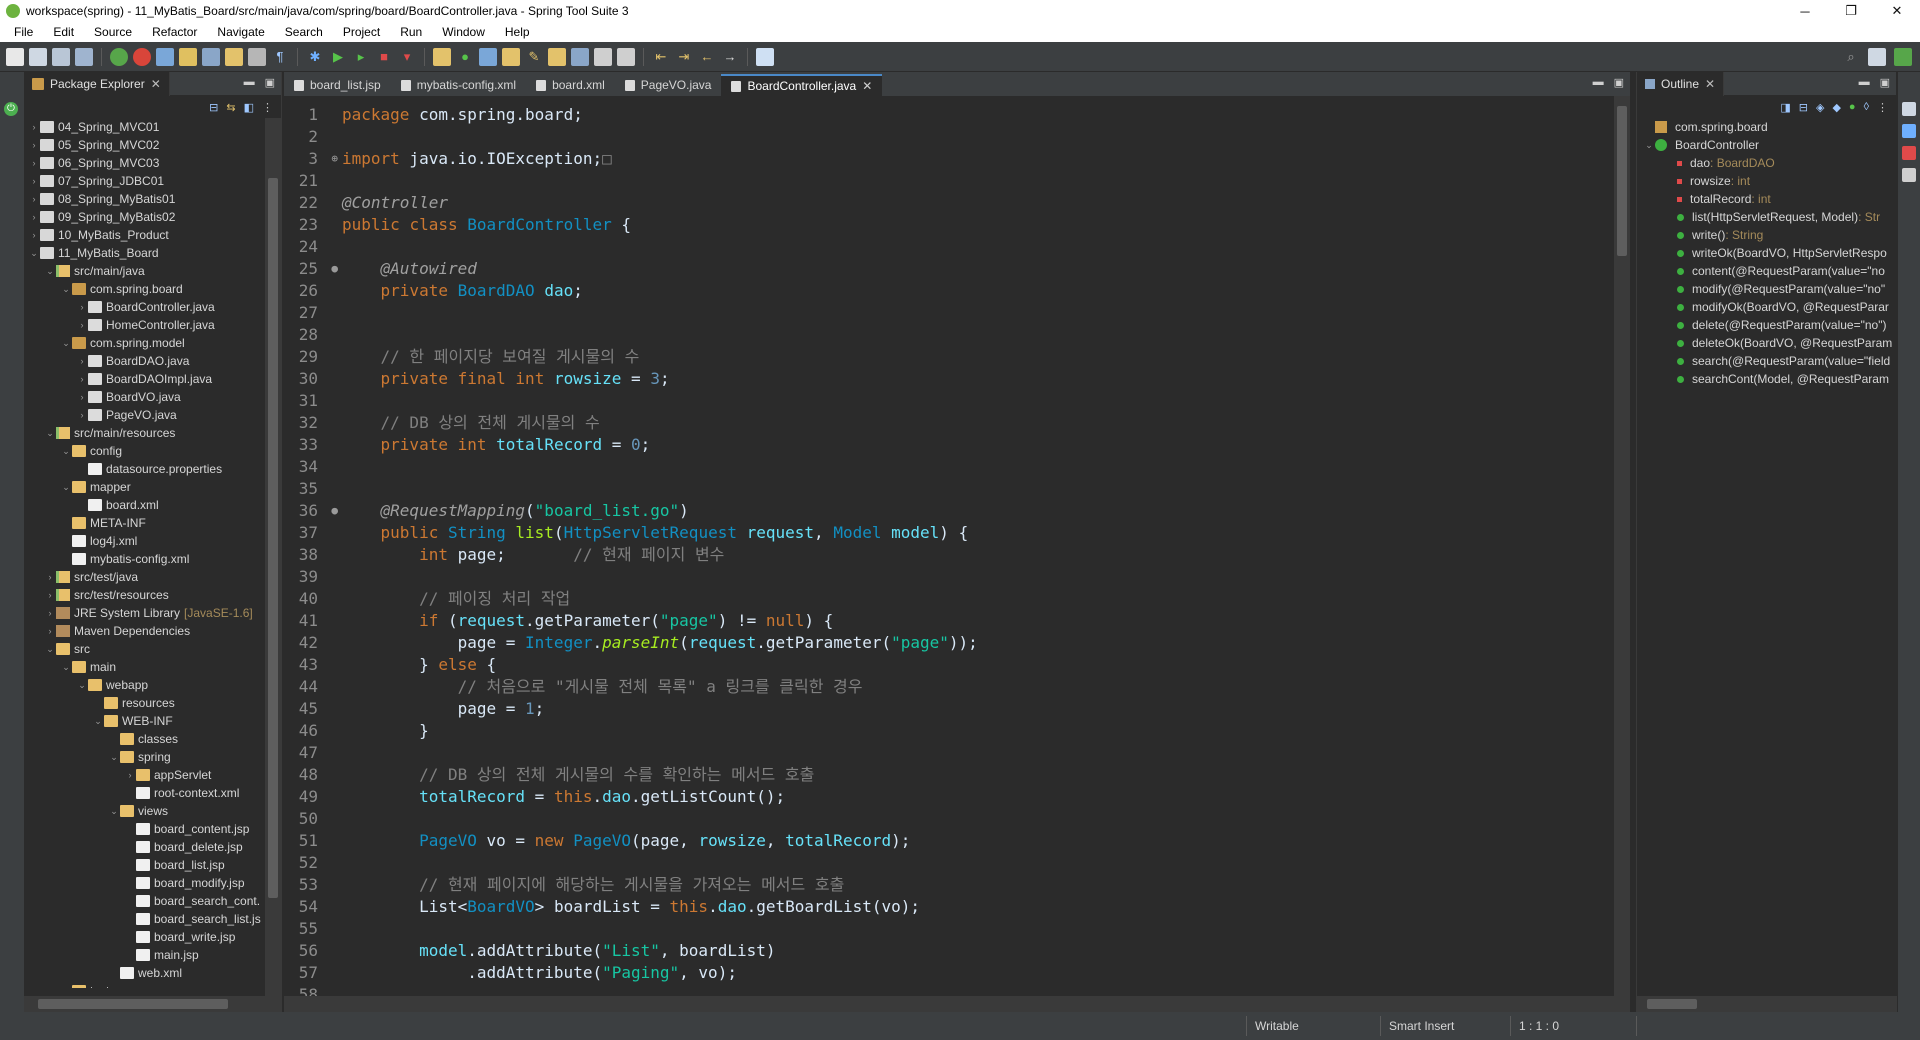 The width and height of the screenshot is (1920, 1040). Describe the element at coordinates (1767, 127) in the screenshot. I see `outline-item: com.spring.board` at that location.